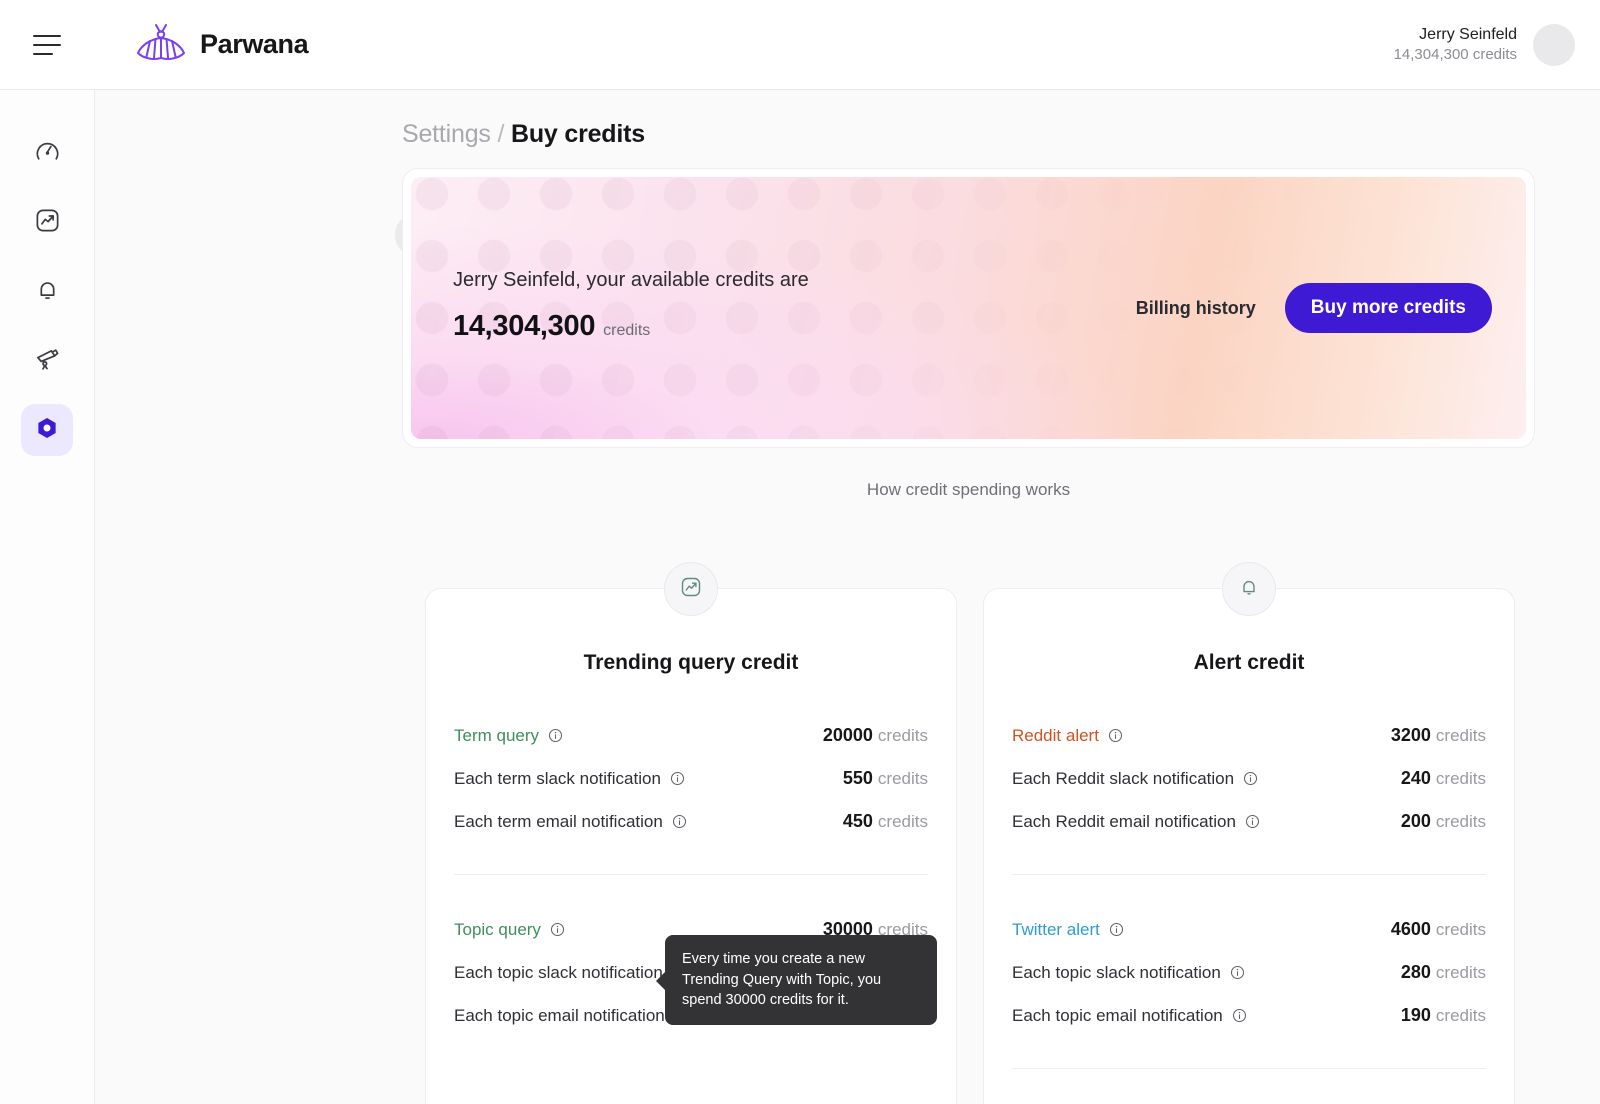  I want to click on row-label: Twitter alert, so click(1056, 929).